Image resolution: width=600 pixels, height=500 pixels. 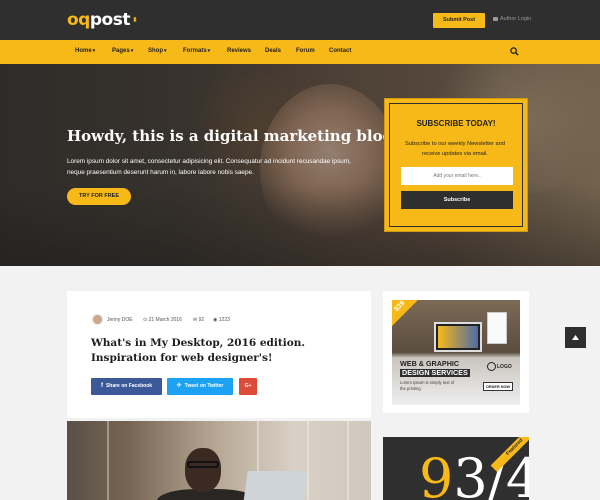 I want to click on share-twitter-button: ✈ Tweet on Twitter, so click(x=200, y=386).